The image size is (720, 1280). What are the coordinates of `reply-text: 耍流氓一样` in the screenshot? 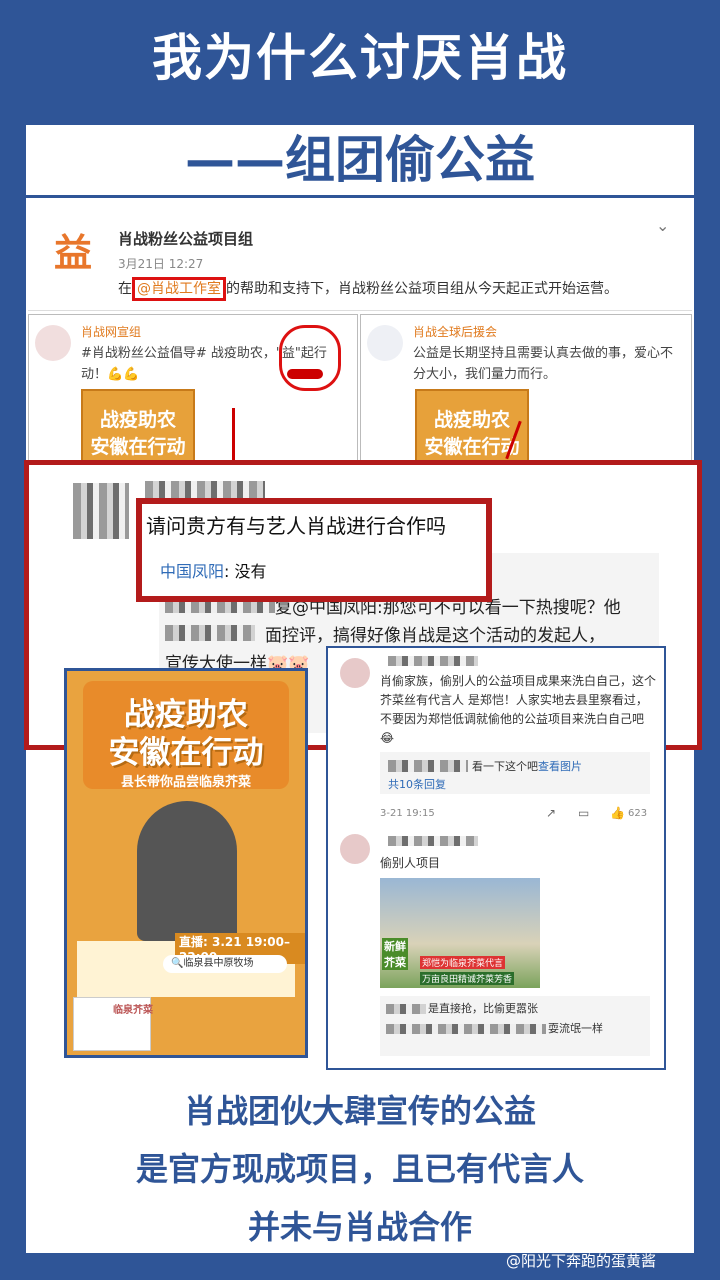 It's located at (575, 1028).